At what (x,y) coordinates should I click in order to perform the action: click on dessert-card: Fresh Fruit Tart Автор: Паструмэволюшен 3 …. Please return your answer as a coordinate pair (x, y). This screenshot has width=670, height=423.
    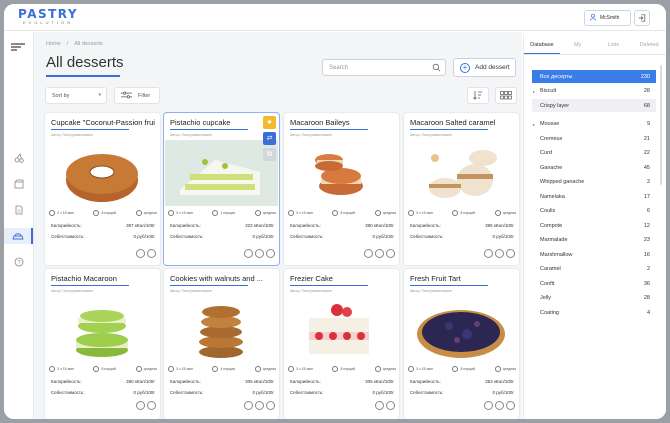
    Looking at the image, I should click on (461, 344).